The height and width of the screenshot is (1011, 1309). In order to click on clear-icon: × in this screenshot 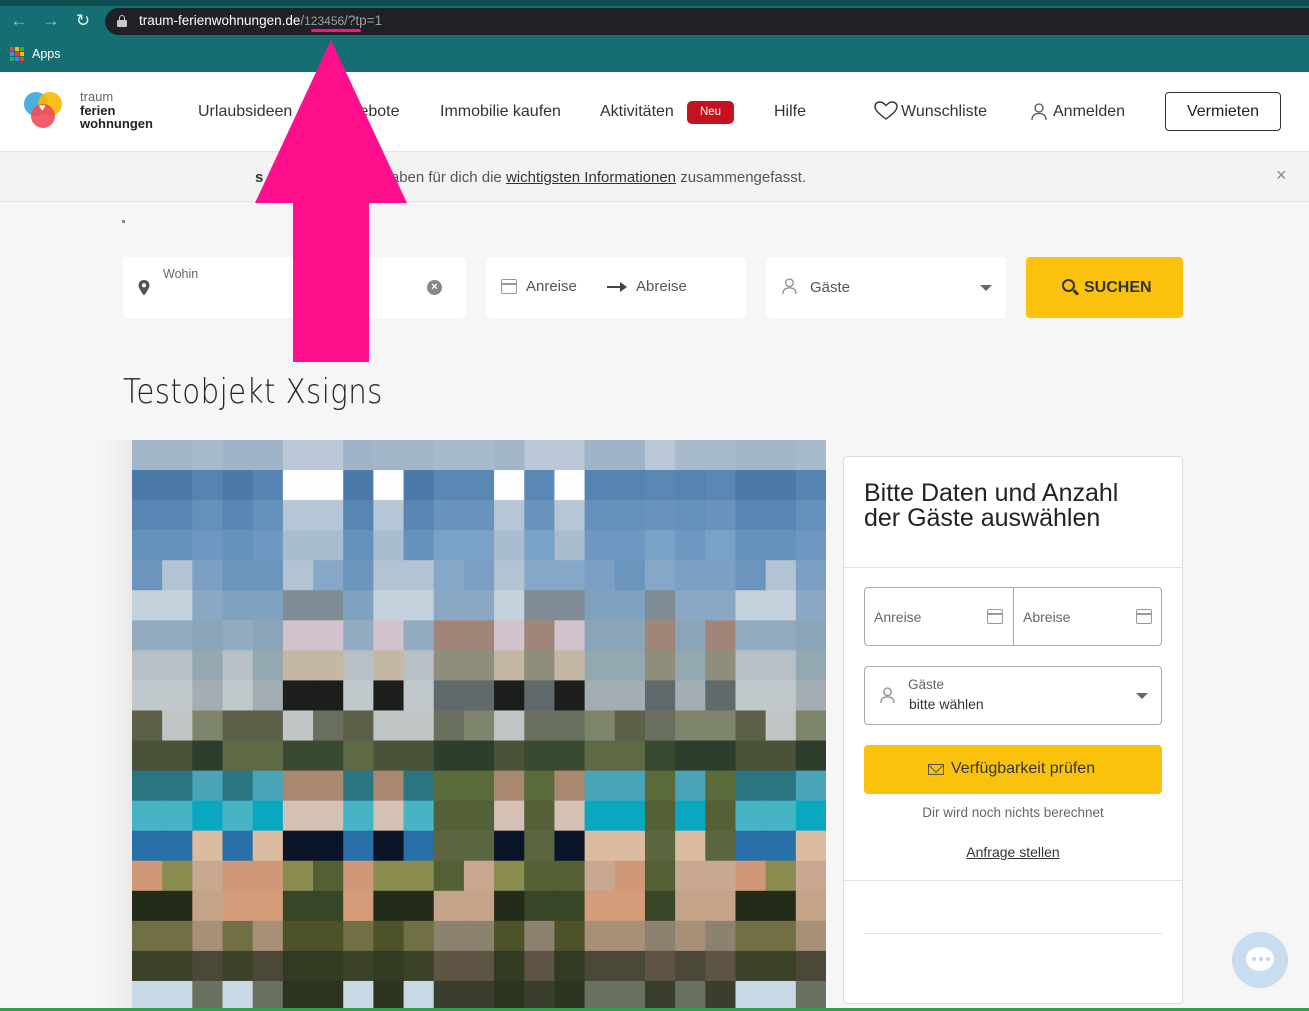, I will do `click(434, 287)`.